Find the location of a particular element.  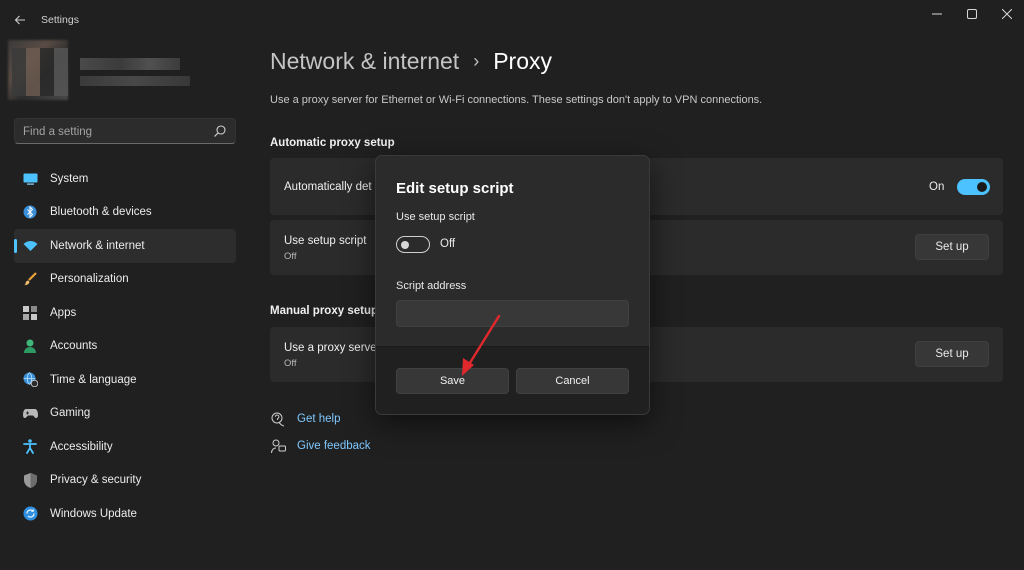

breadcrumb: Network & internet › Proxy is located at coordinates (411, 61).